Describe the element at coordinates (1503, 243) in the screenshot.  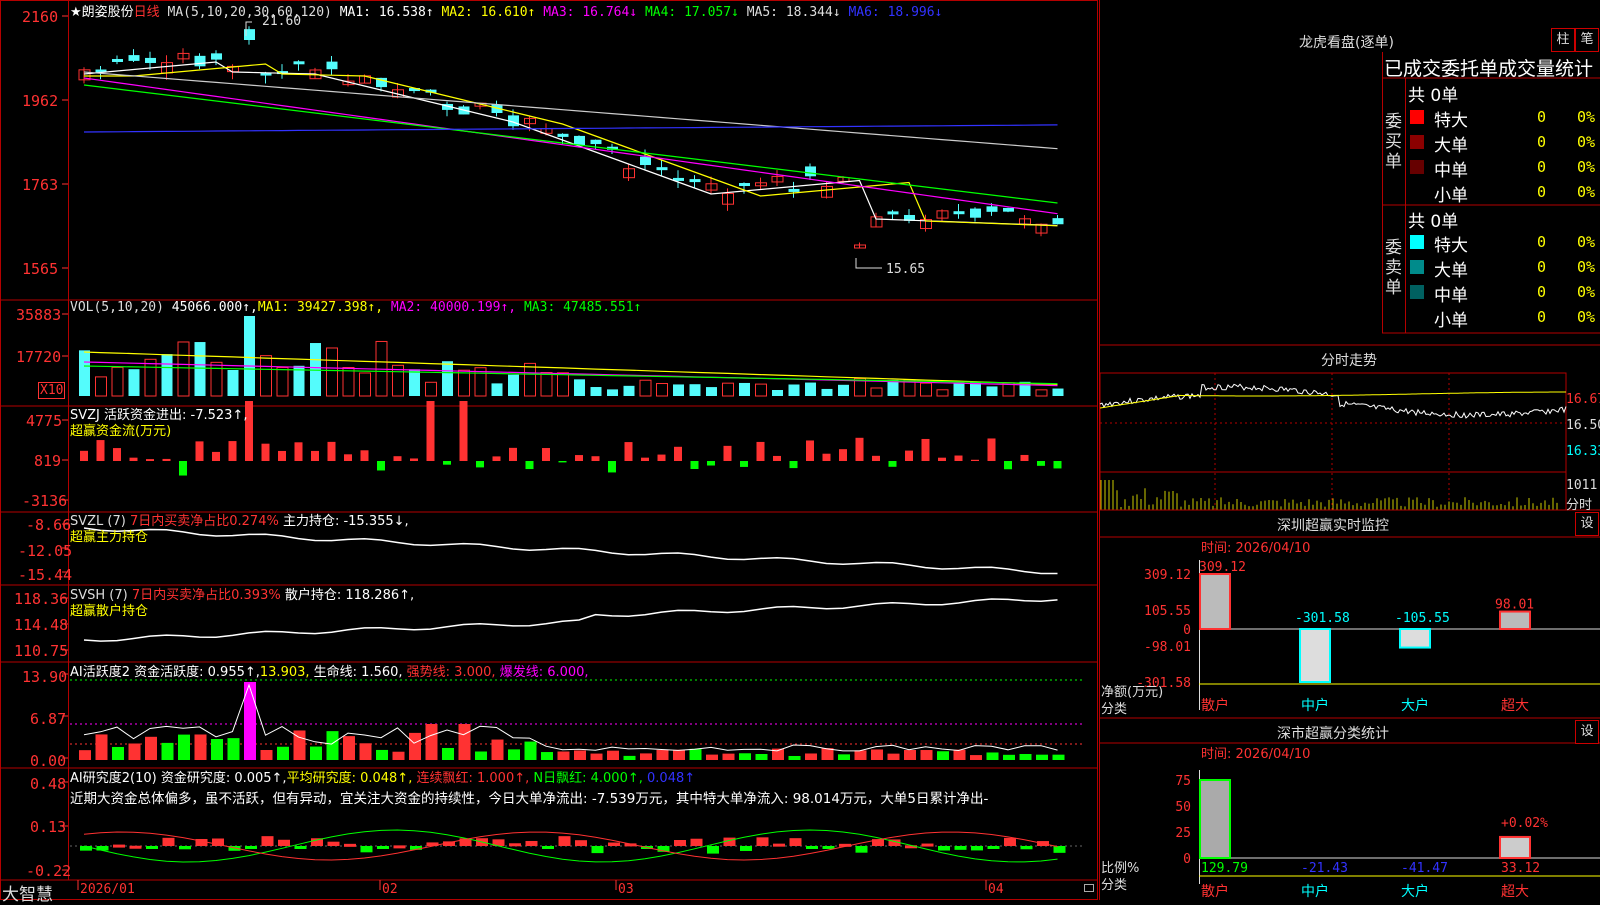
I see `sell-row: 特大 0 0%` at that location.